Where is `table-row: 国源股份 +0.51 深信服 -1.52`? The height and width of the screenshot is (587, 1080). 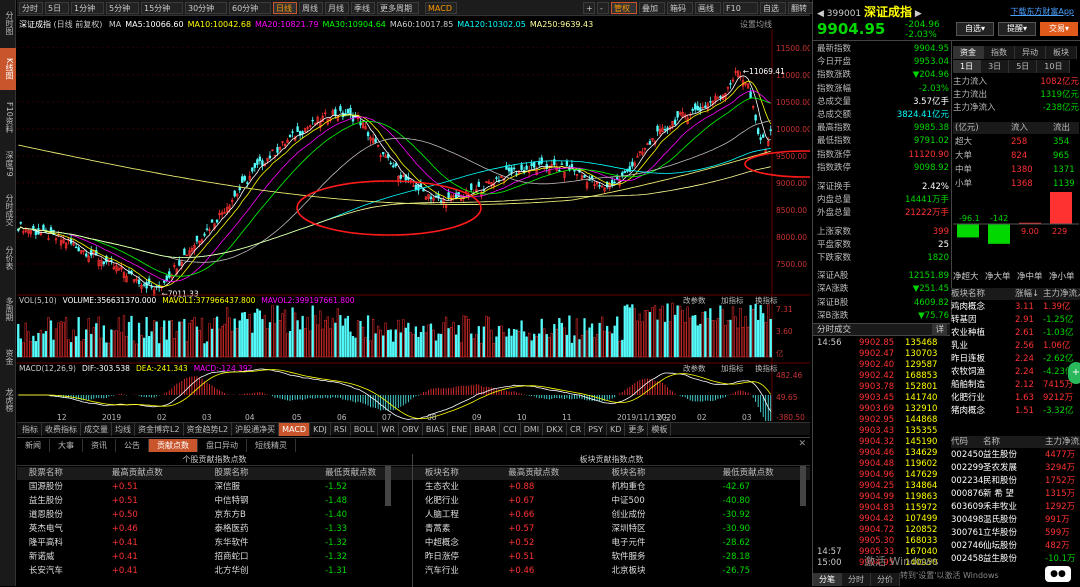
table-row: 国源股份 +0.51 深信服 -1.52 is located at coordinates (214, 487).